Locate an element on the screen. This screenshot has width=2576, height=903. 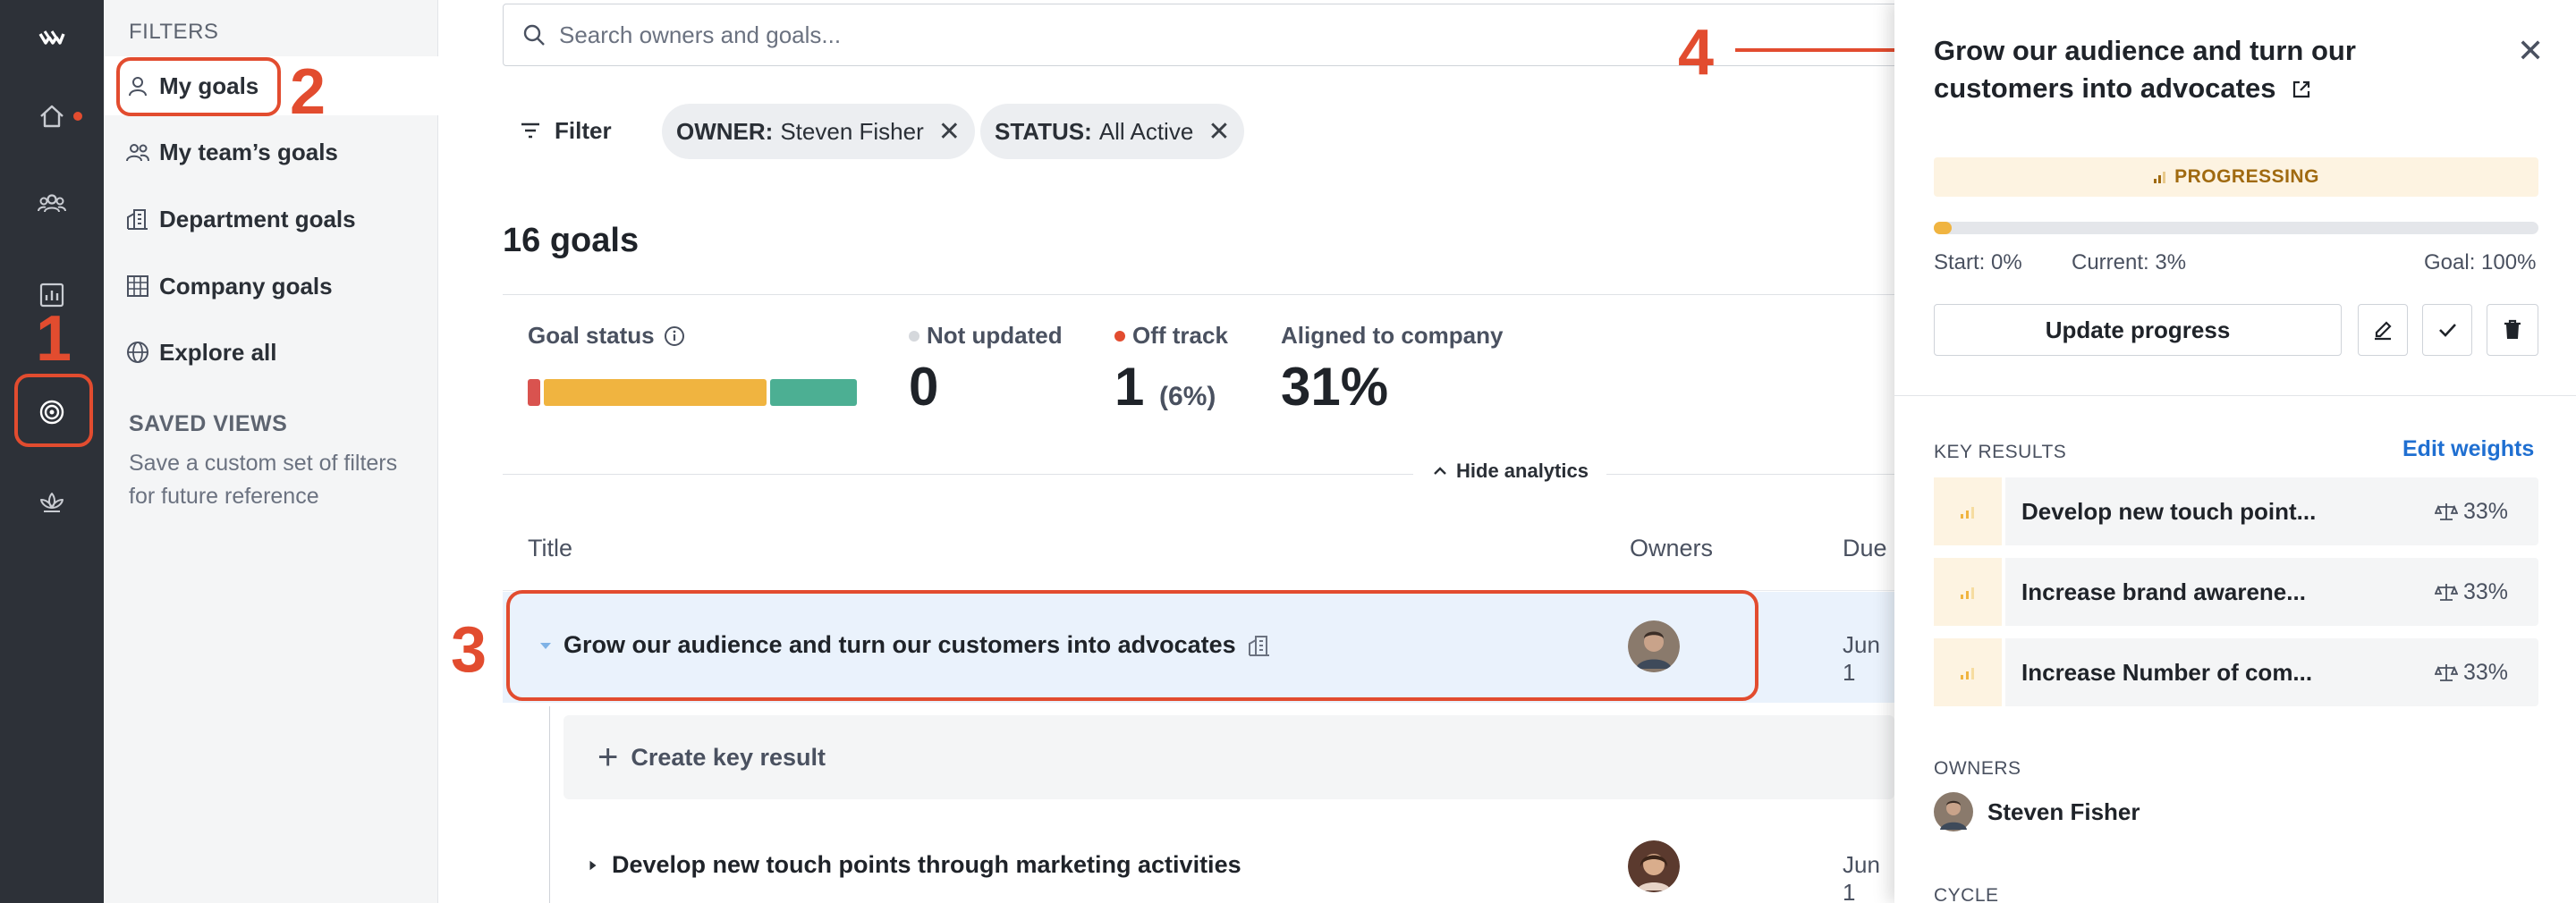
goal-status-label: Goal status is located at coordinates (606, 336).